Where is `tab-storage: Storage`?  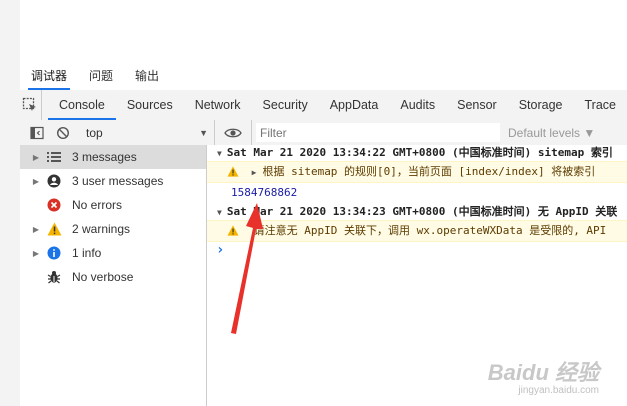 tab-storage: Storage is located at coordinates (541, 105).